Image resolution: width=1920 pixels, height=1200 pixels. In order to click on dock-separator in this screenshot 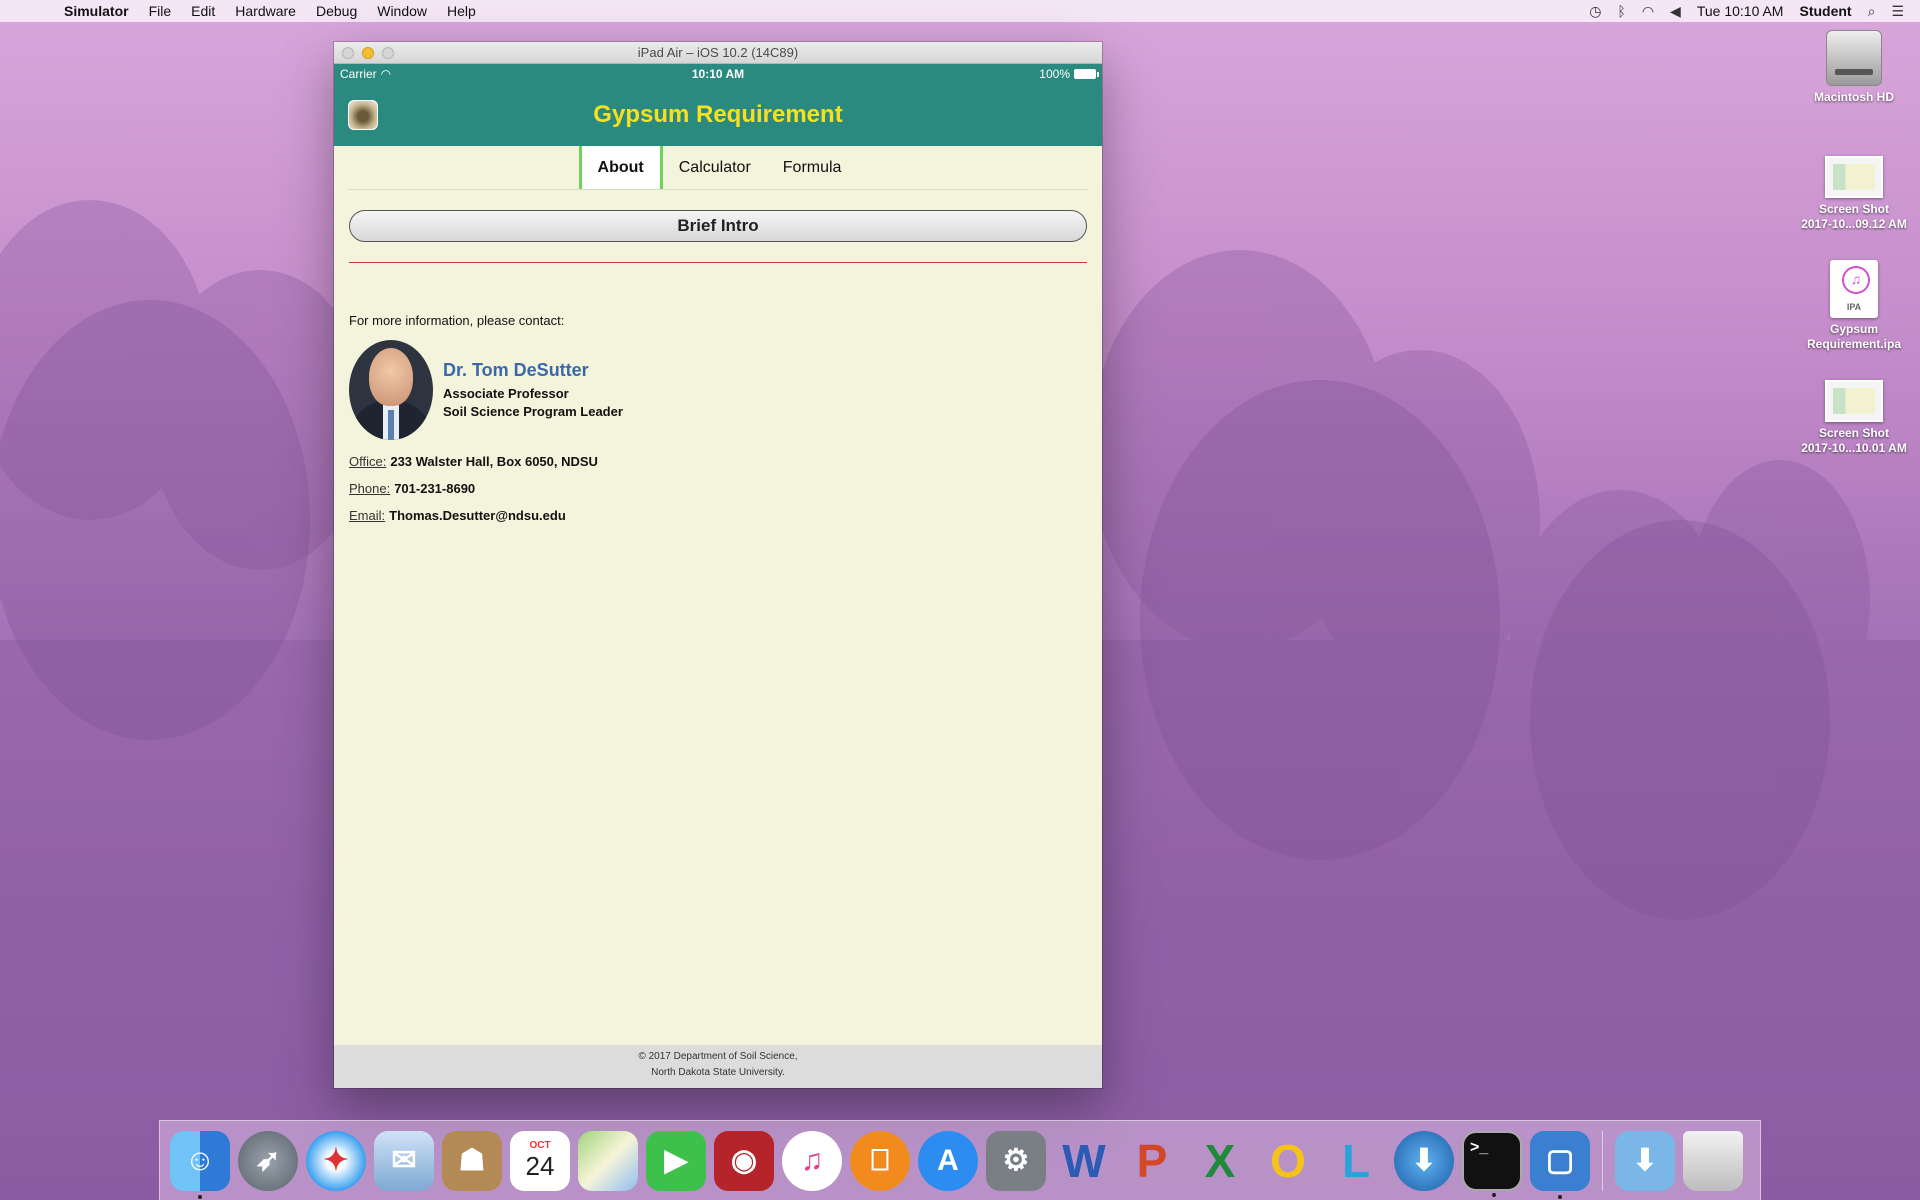, I will do `click(1602, 1160)`.